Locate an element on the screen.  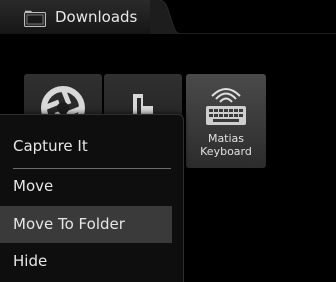
menu-item-hide: Hide is located at coordinates (86, 261).